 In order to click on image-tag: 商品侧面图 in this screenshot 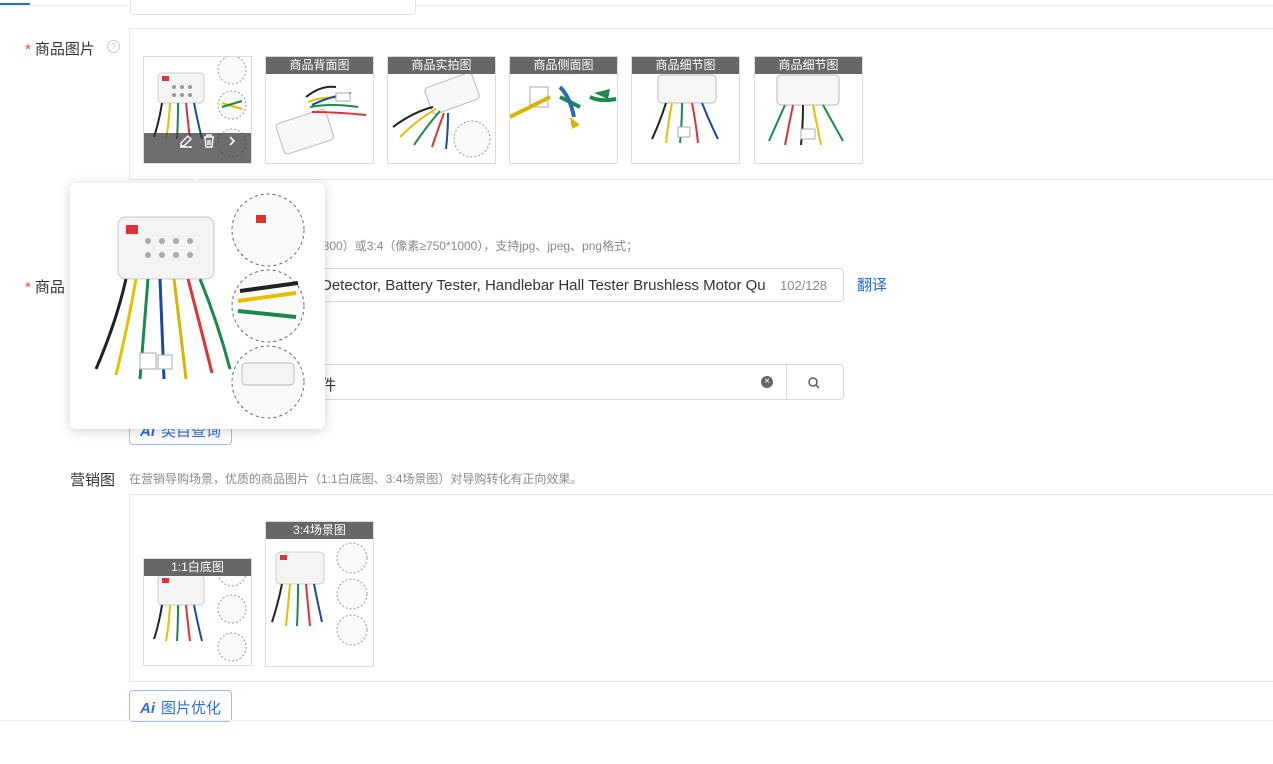, I will do `click(563, 65)`.